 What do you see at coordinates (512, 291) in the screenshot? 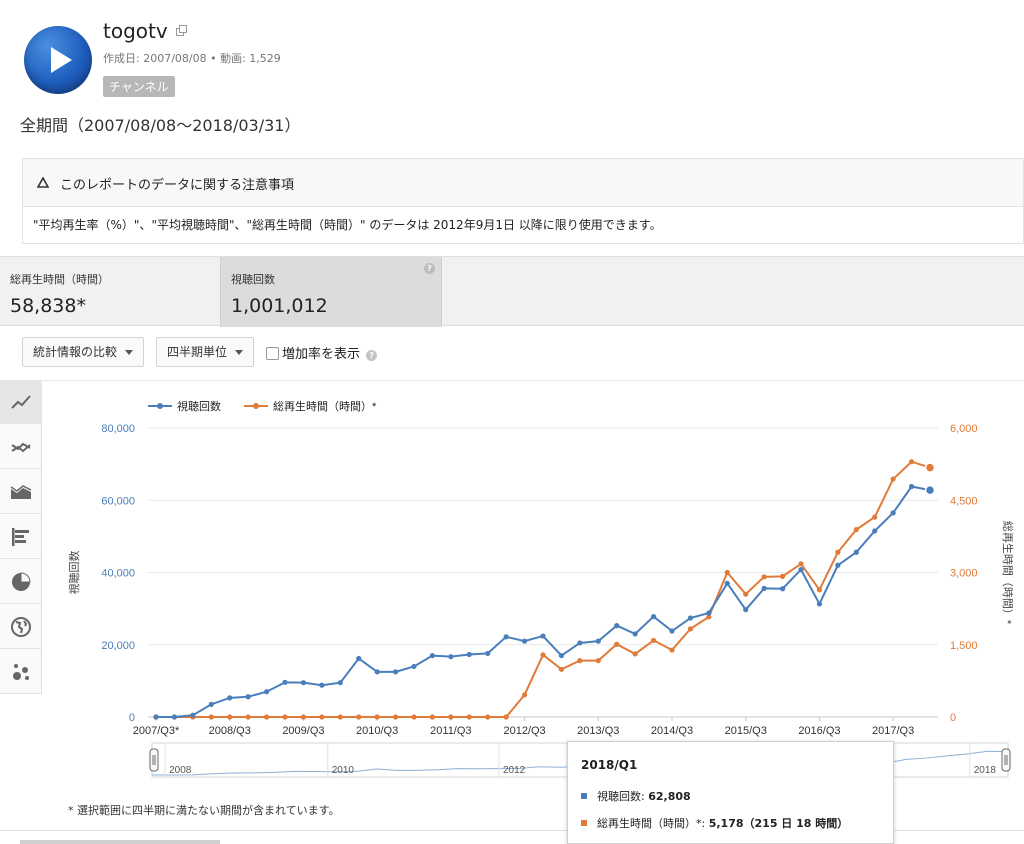
I see `metrics-bar: 総再生時間（時間） 58,838* 視聴回数 1,001,012 ?` at bounding box center [512, 291].